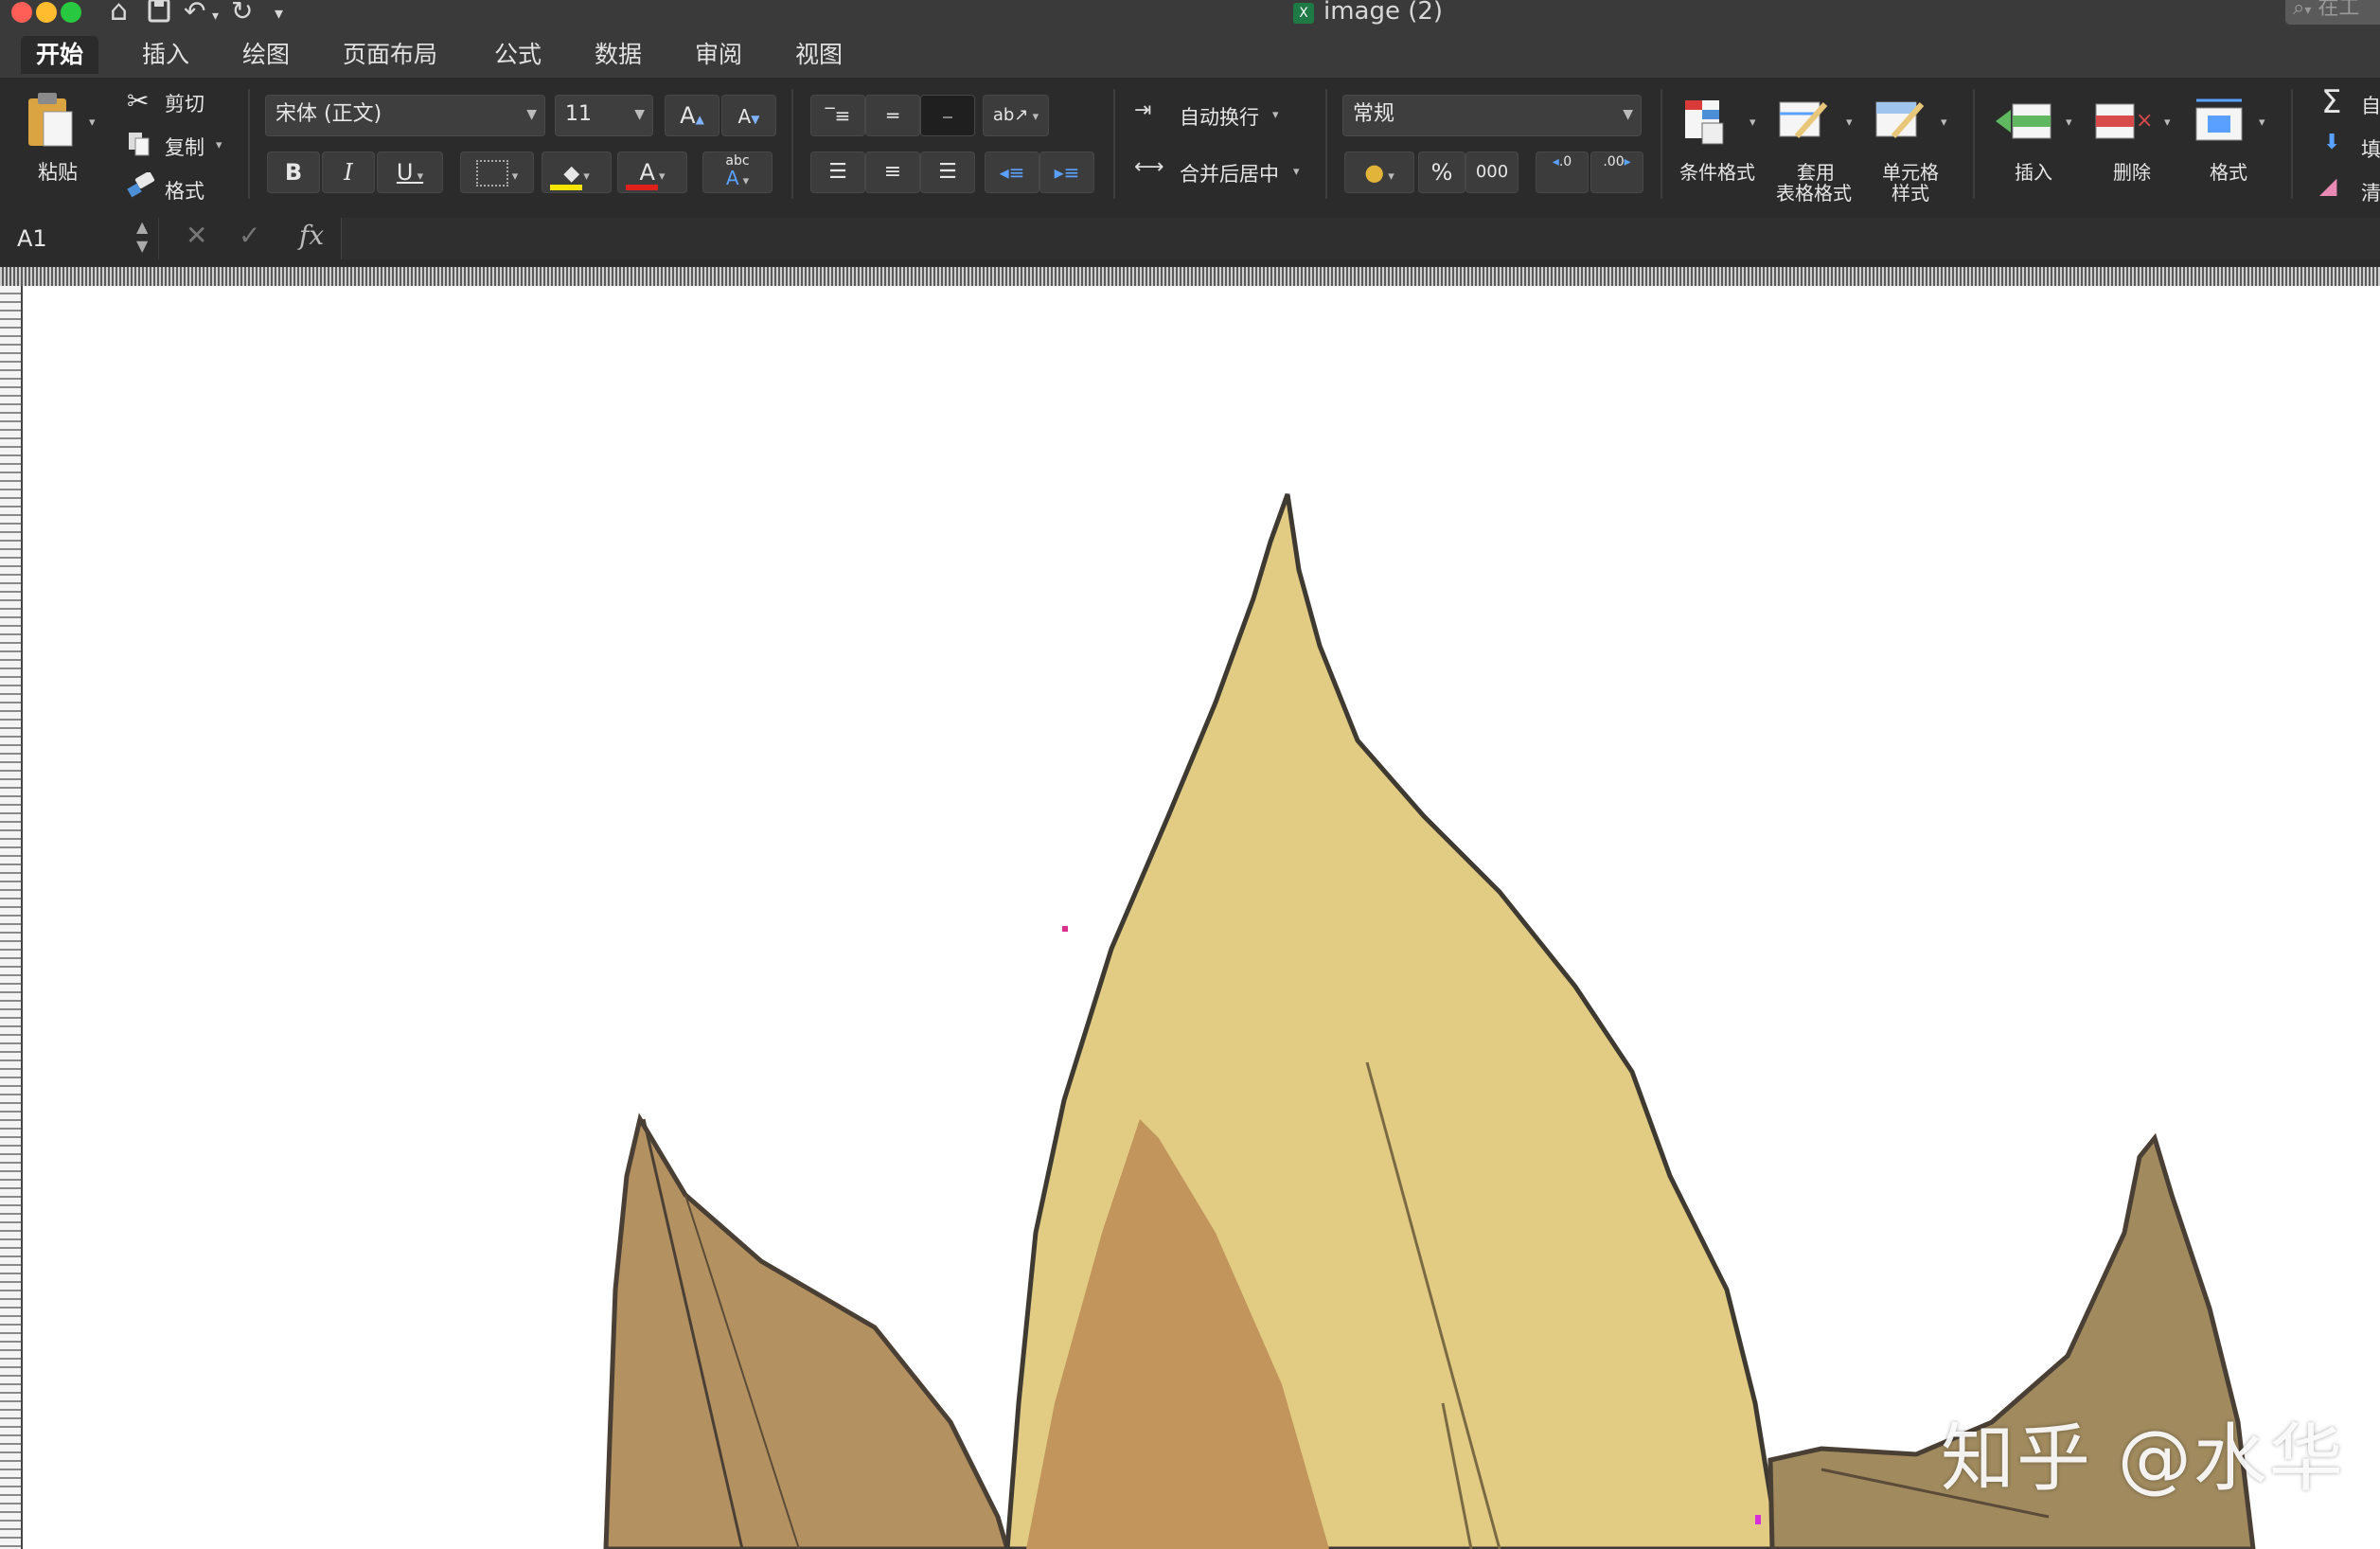 The width and height of the screenshot is (2380, 1549). What do you see at coordinates (1614, 161) in the screenshot?
I see `decrease-decimal-icon: .00` at bounding box center [1614, 161].